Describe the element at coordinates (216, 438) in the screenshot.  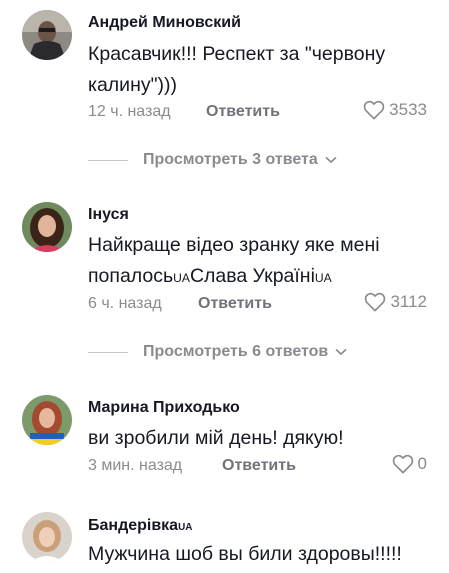
I see `comment-text: ви зробили мій день! дякую!` at that location.